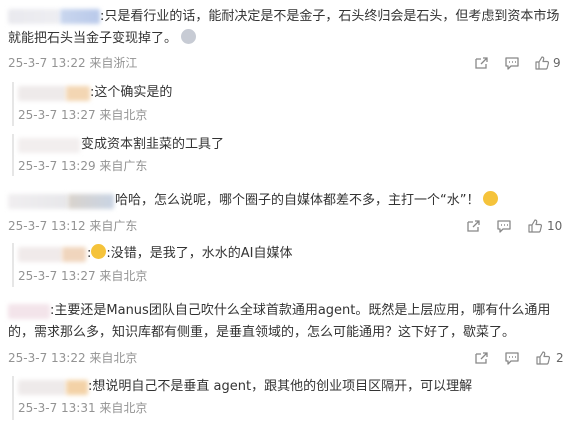 The height and width of the screenshot is (428, 577). What do you see at coordinates (131, 92) in the screenshot?
I see `reply-text: :这个确实是的` at bounding box center [131, 92].